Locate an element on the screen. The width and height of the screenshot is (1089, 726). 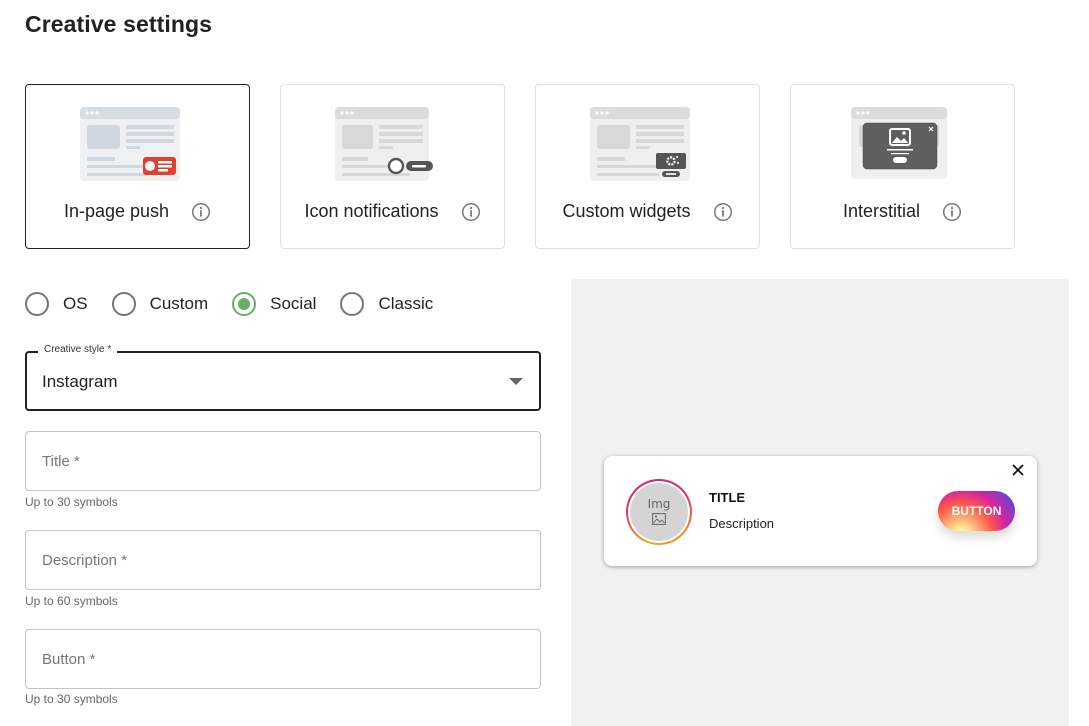
radio-label: OS is located at coordinates (75, 303).